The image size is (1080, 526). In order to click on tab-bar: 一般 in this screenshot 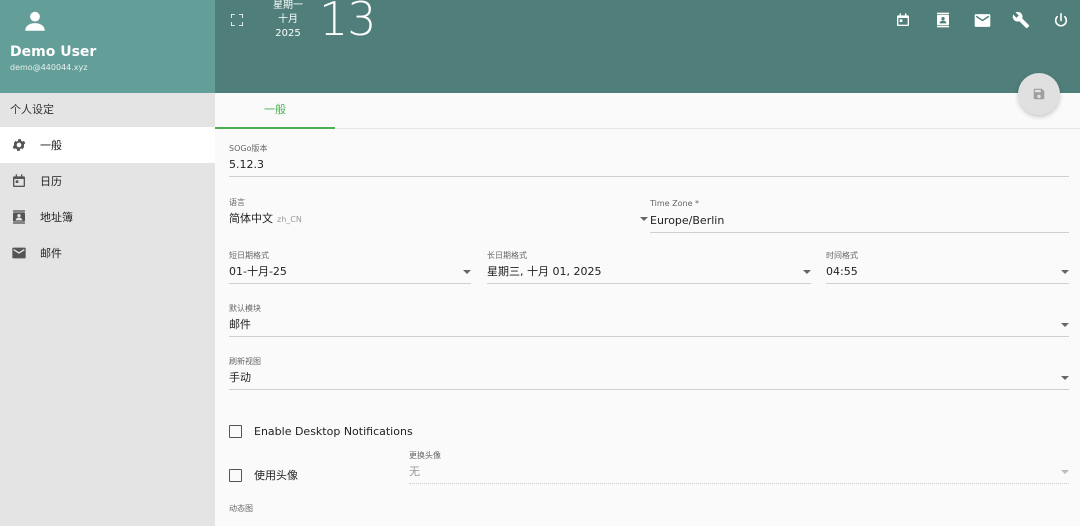, I will do `click(647, 111)`.